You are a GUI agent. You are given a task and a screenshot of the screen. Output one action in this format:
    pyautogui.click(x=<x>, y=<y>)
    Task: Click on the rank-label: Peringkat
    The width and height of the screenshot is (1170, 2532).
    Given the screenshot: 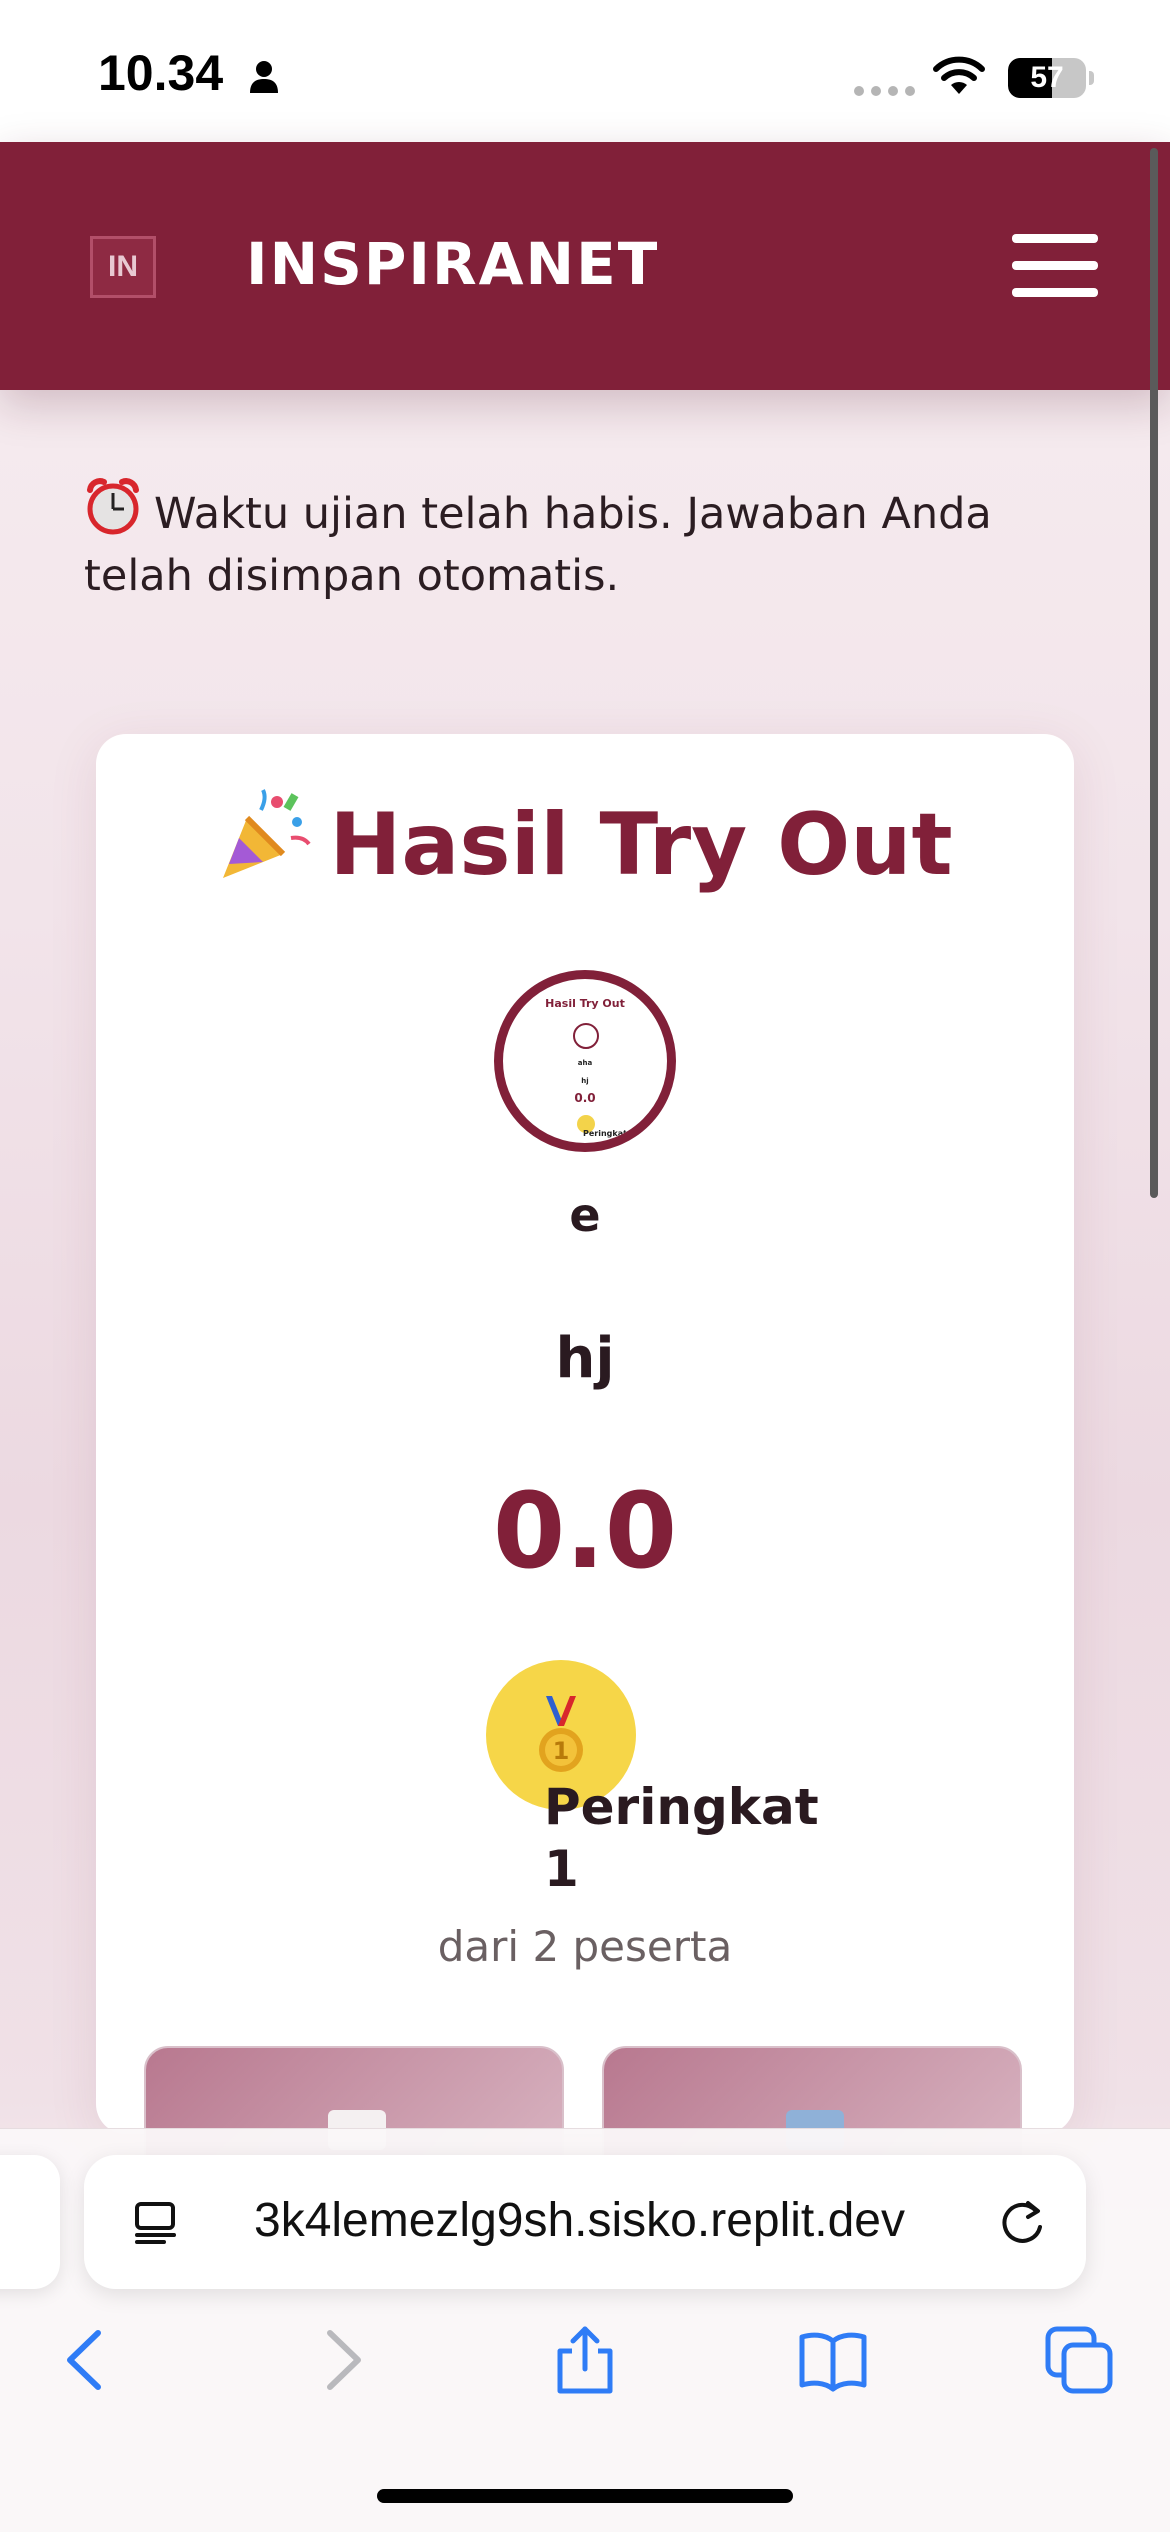 What is the action you would take?
    pyautogui.click(x=681, y=1807)
    